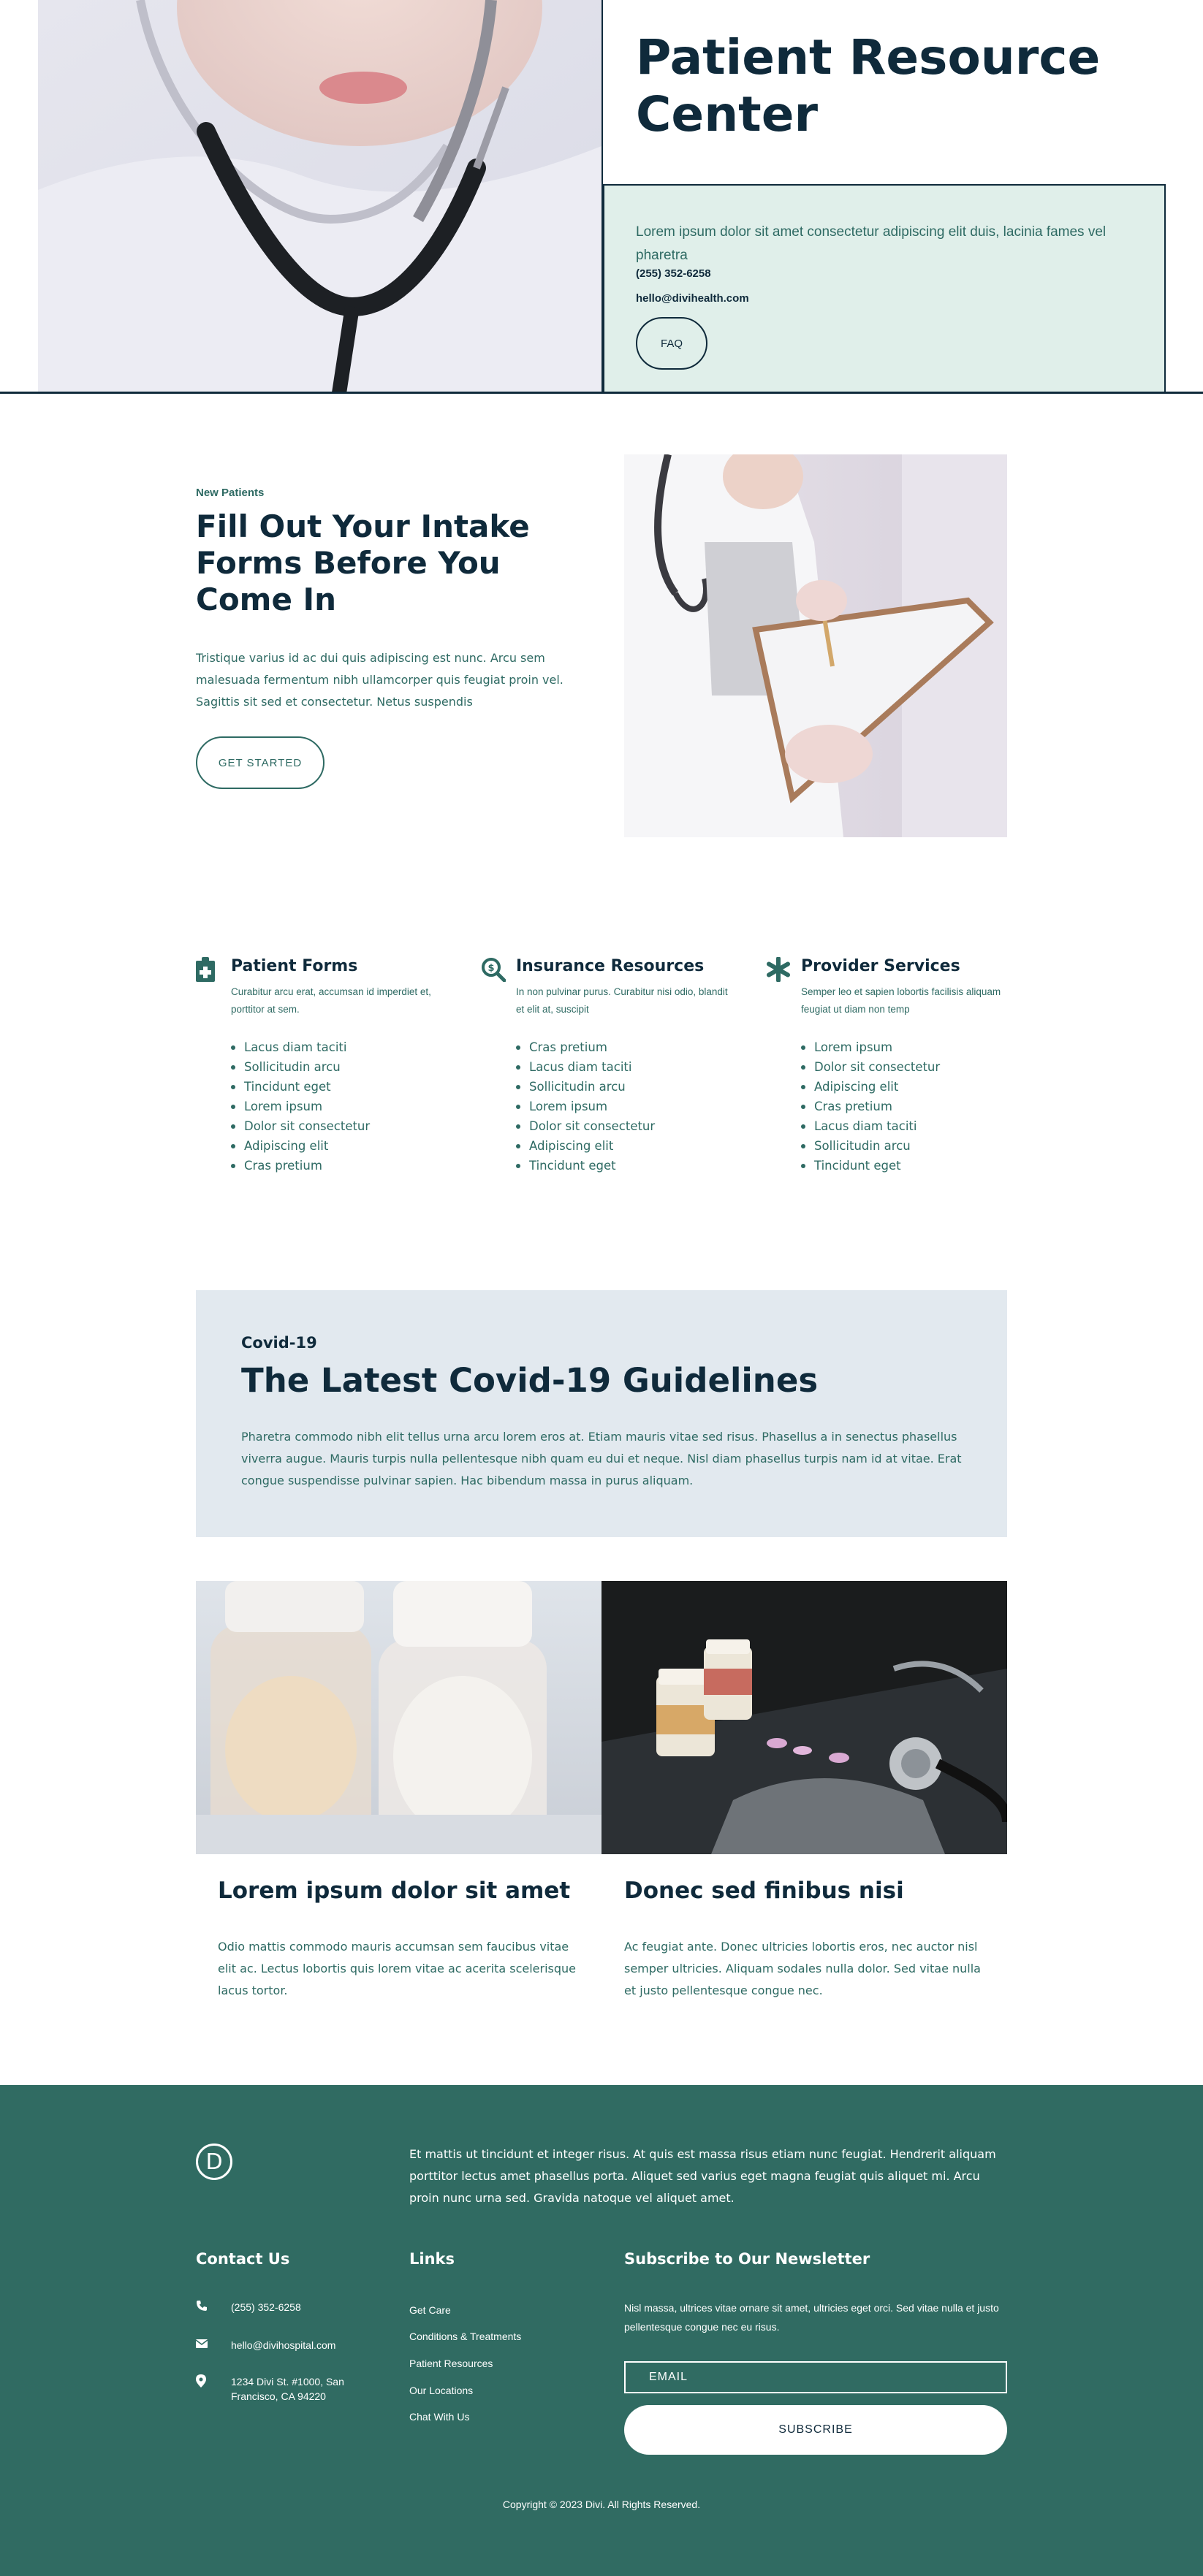 Image resolution: width=1203 pixels, height=2576 pixels. Describe the element at coordinates (214, 2162) in the screenshot. I see `divi-logo: D` at that location.